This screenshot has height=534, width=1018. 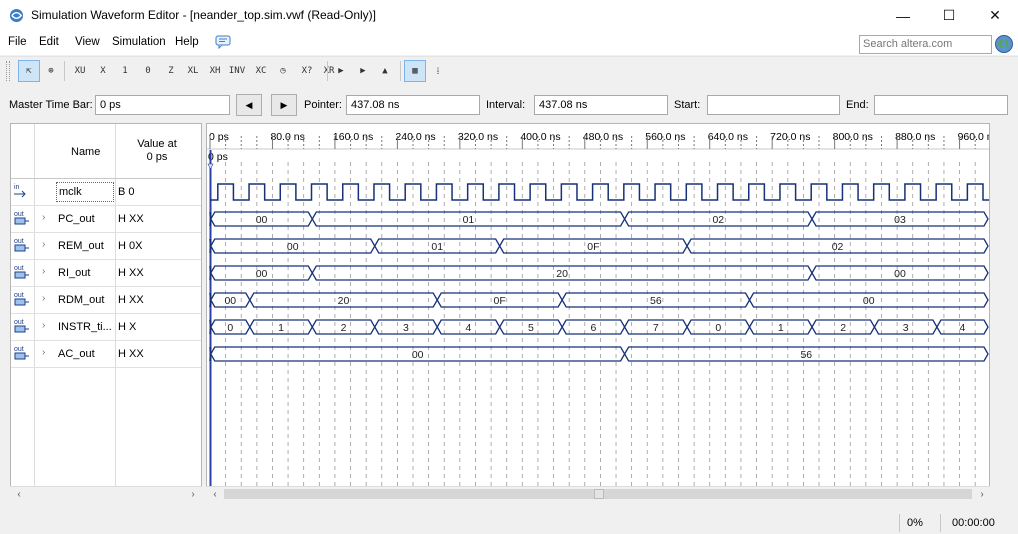 What do you see at coordinates (656, 301) in the screenshot?
I see `bus-value-label: 56` at bounding box center [656, 301].